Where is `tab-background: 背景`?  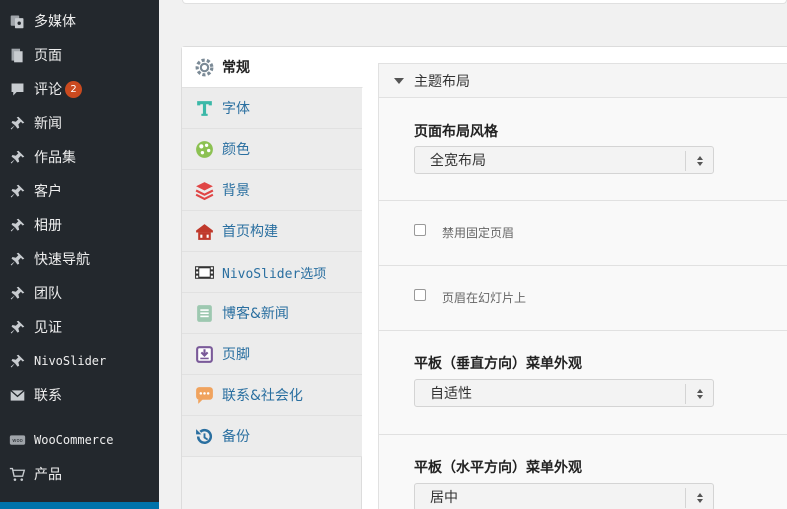
tab-background: 背景 is located at coordinates (272, 190).